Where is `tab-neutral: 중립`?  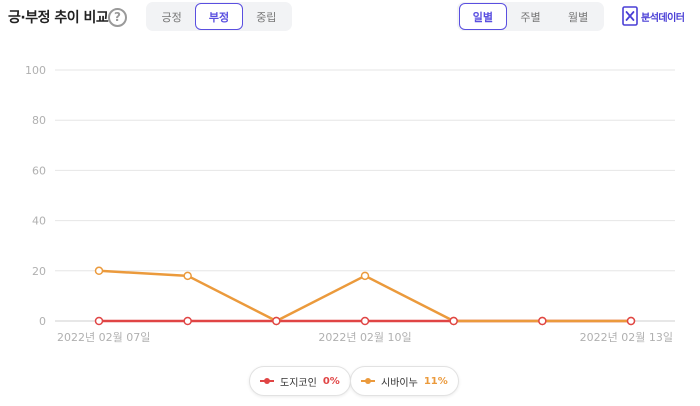
tab-neutral: 중립 is located at coordinates (266, 16).